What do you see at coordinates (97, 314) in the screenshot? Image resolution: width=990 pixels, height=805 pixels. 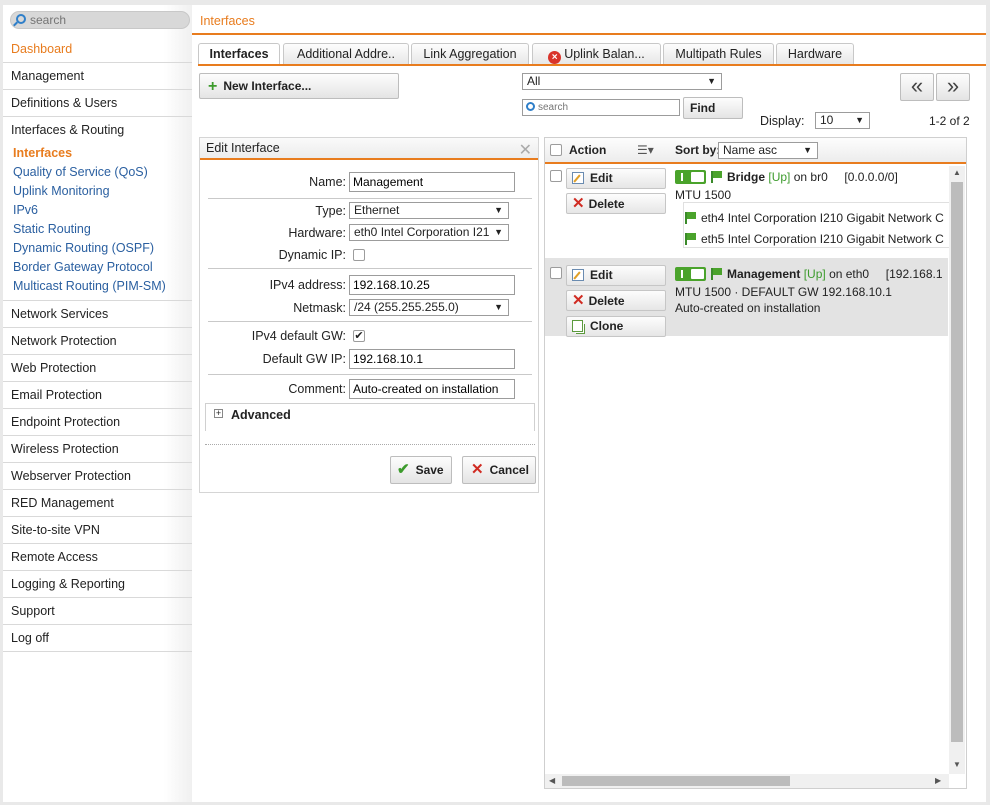 I see `sidebar-item-network-services: Network Services` at bounding box center [97, 314].